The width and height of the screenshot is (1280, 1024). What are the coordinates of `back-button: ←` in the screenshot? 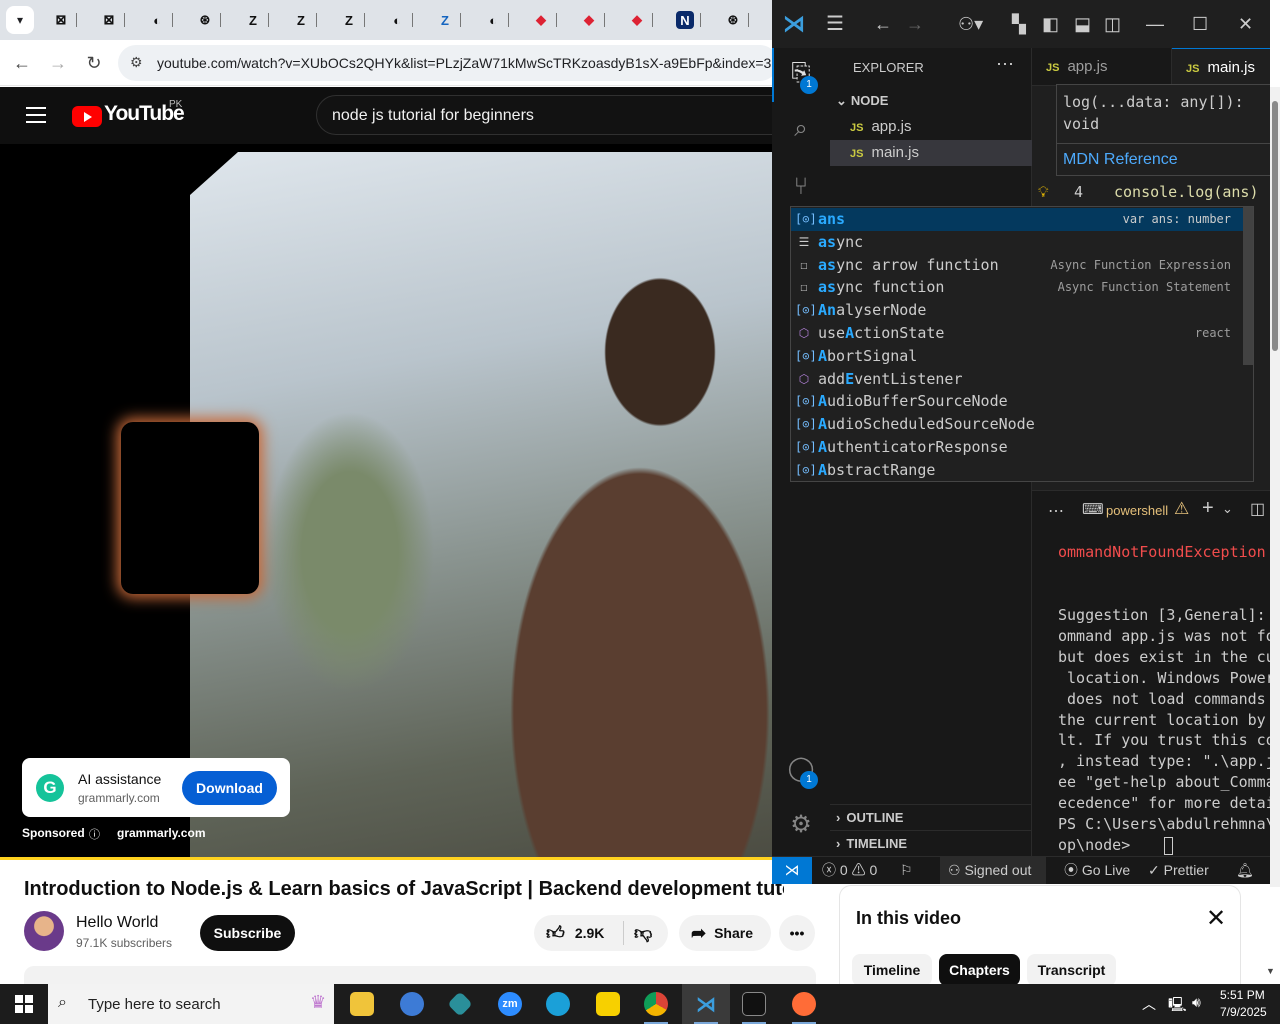 It's located at (22, 63).